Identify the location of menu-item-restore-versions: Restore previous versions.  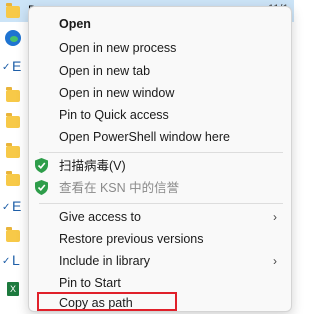
(160, 239).